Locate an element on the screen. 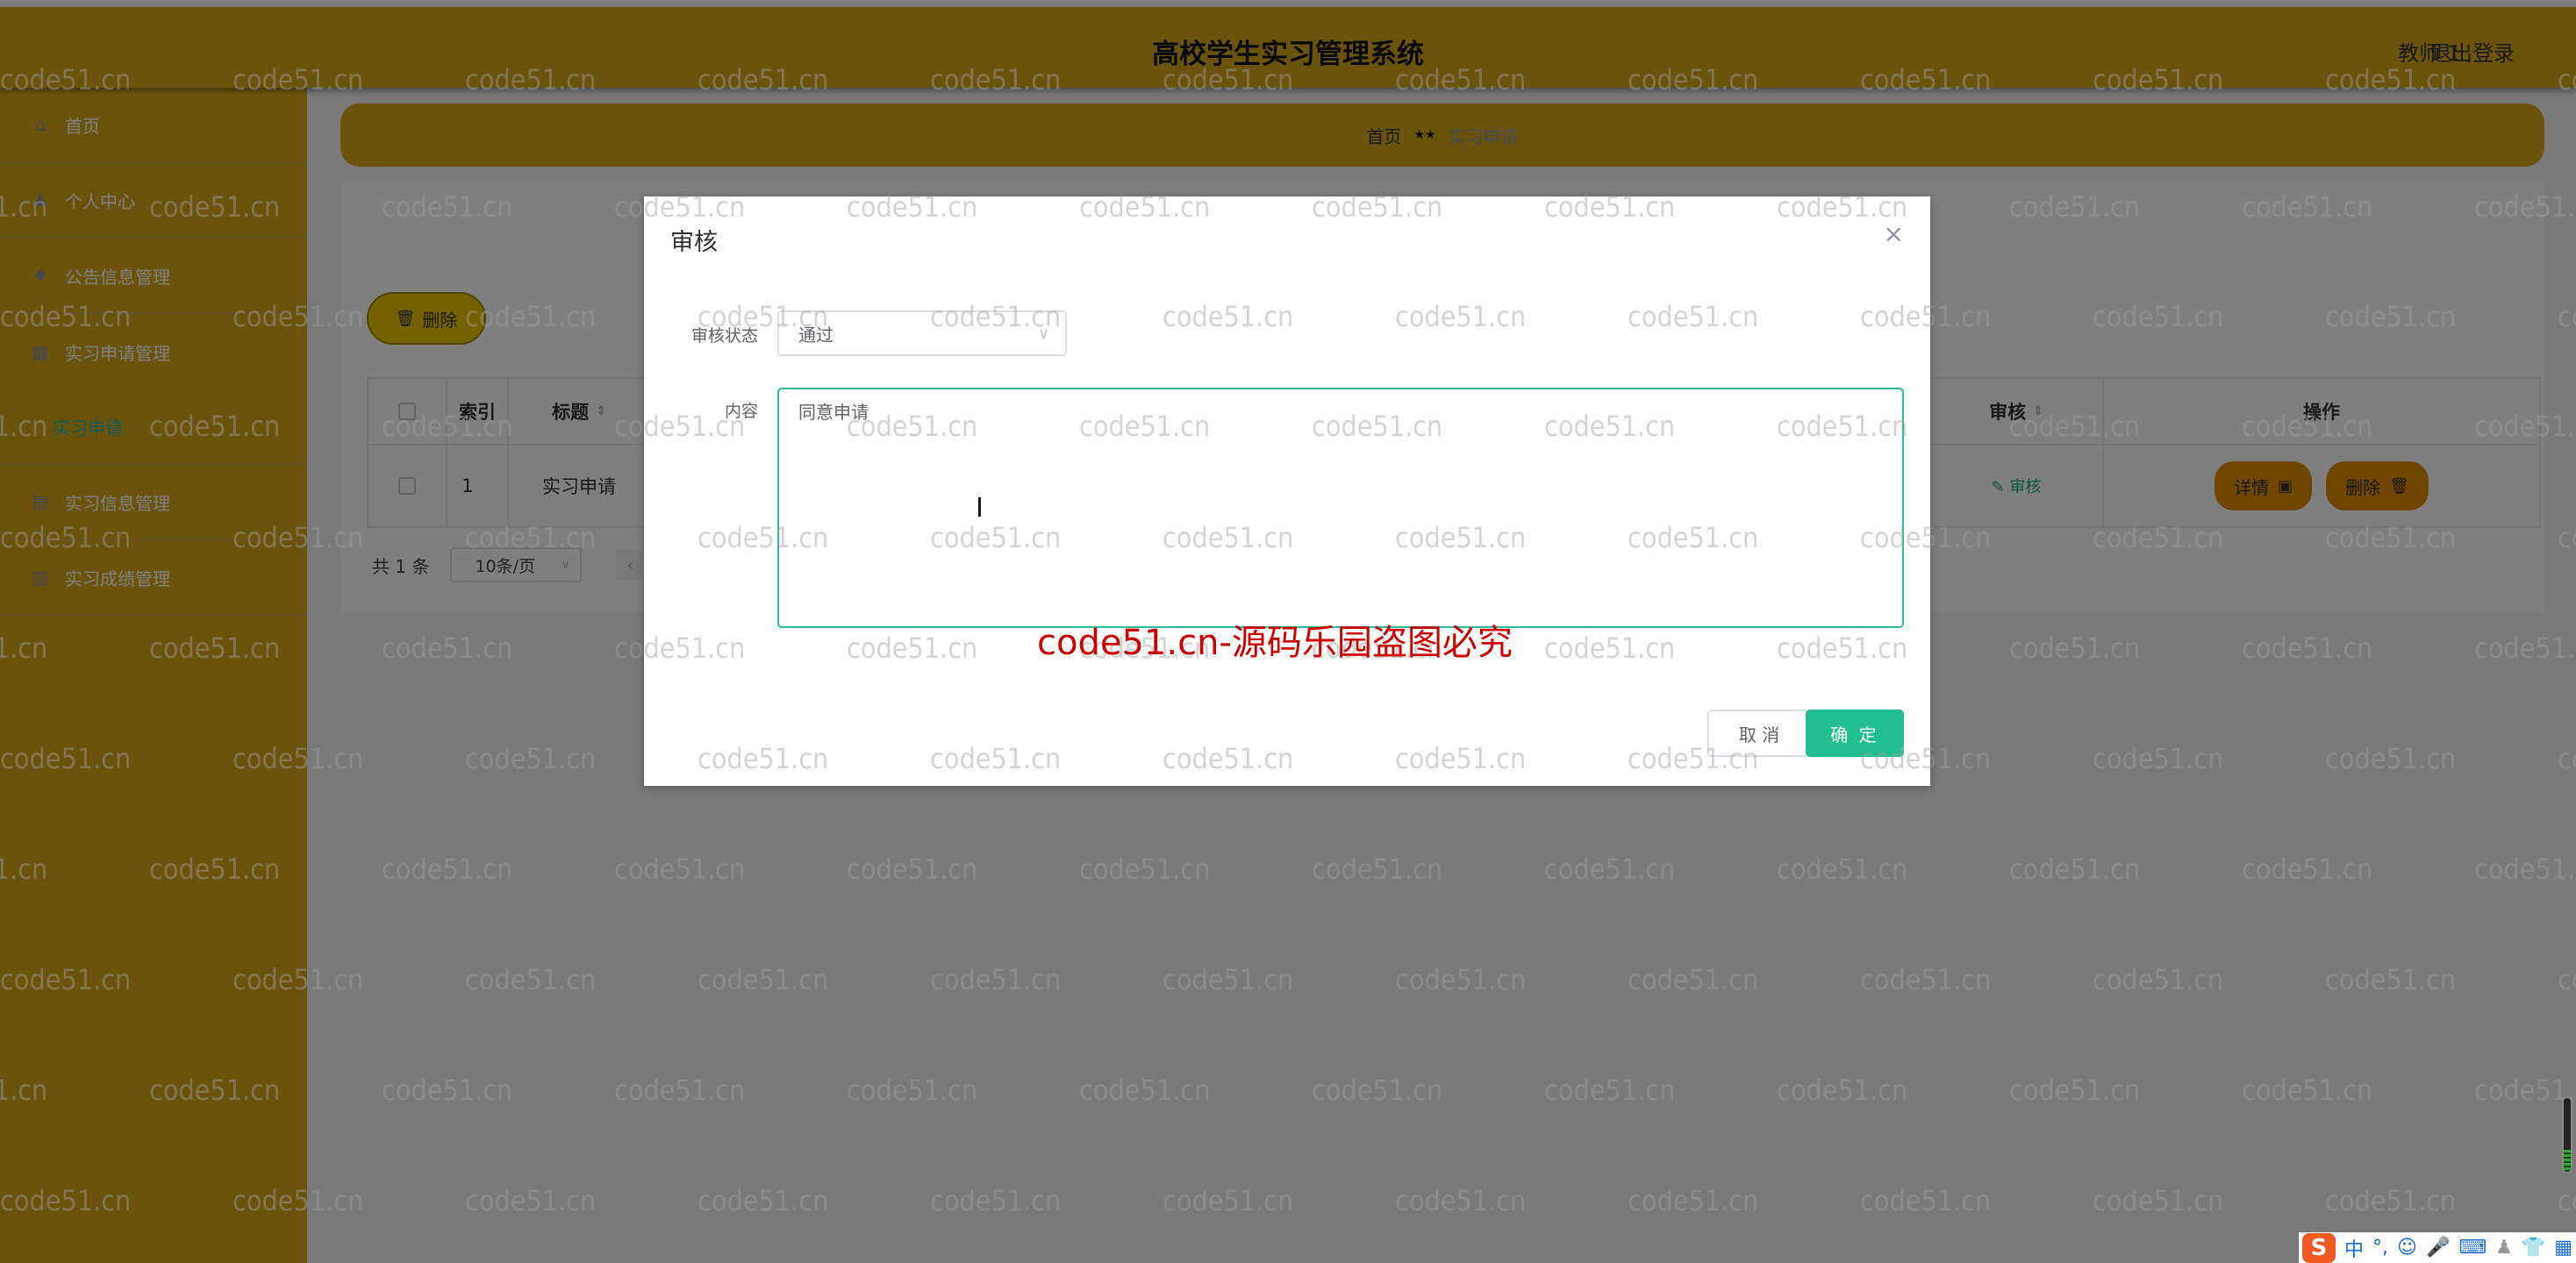  mic-icon: 🎤 is located at coordinates (2438, 1248).